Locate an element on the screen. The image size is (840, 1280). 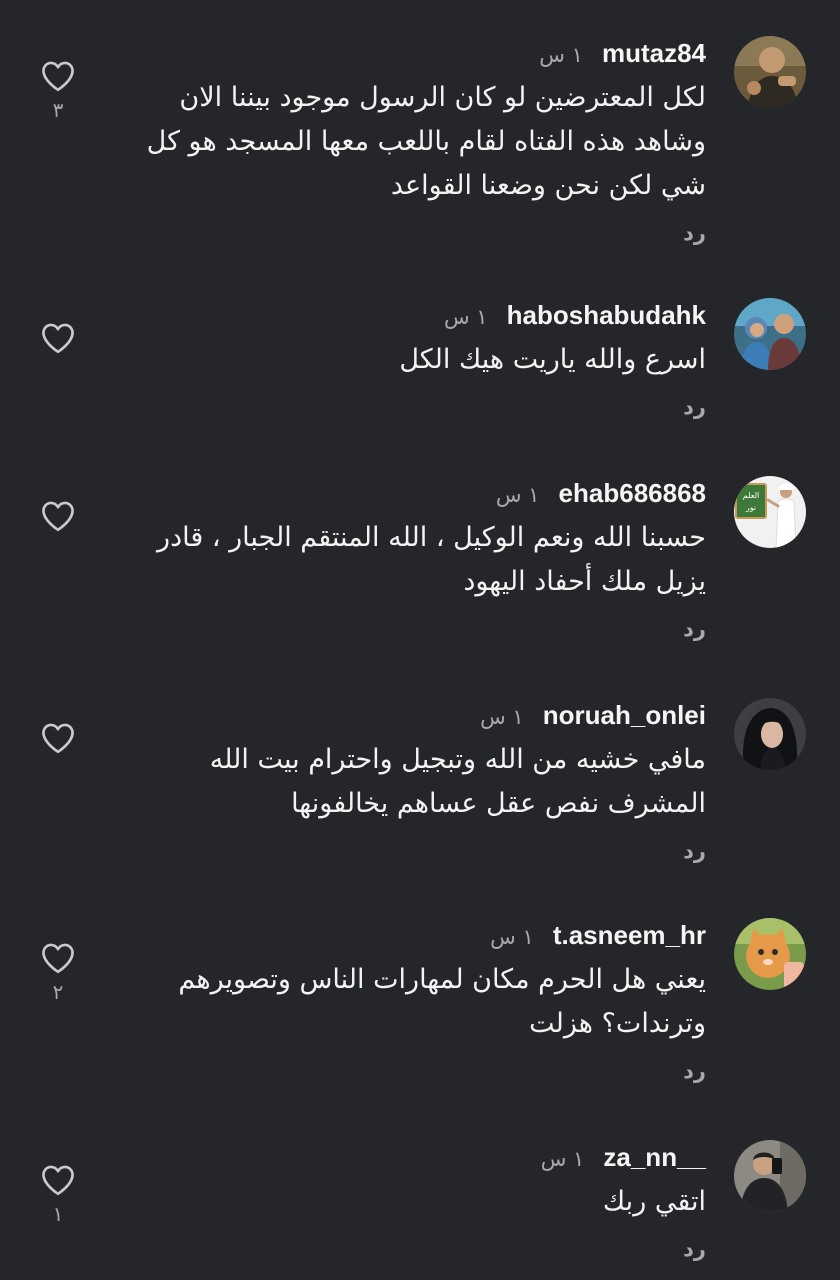
like-control: ٢ is located at coordinates (58, 973).